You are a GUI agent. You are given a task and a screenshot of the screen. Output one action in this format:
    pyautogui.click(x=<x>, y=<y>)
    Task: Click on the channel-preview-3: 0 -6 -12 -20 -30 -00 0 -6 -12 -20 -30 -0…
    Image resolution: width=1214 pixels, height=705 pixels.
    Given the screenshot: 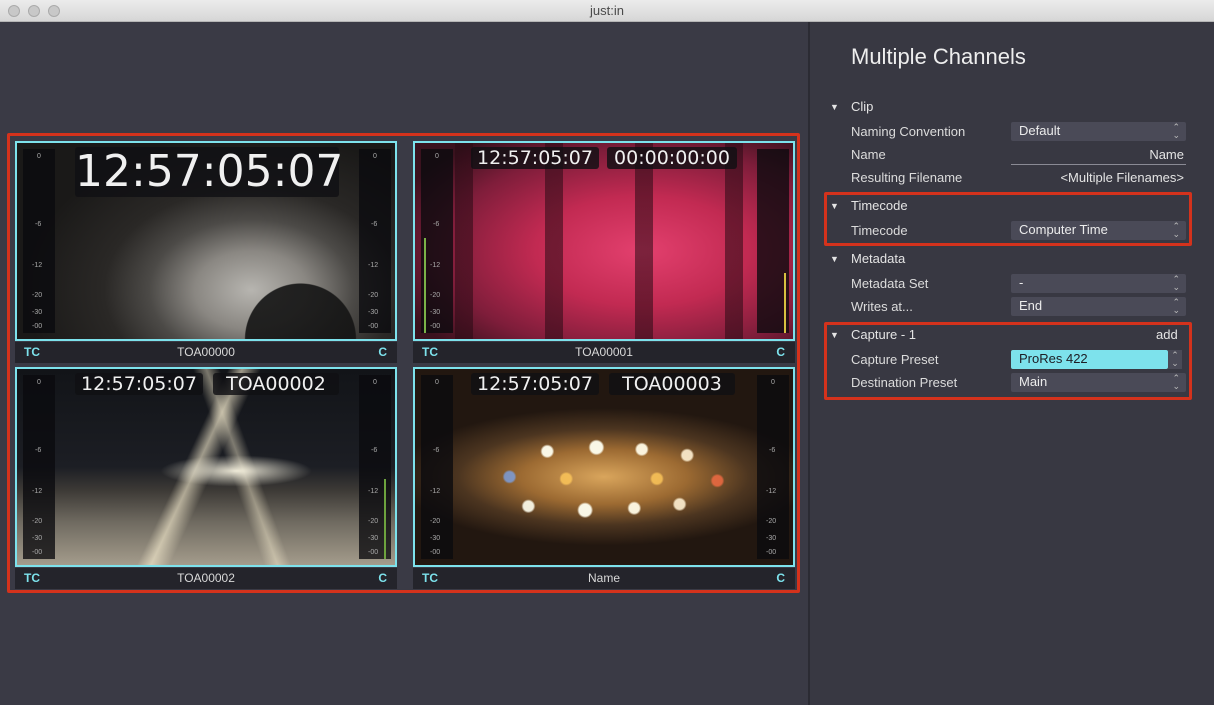 What is the action you would take?
    pyautogui.click(x=206, y=467)
    